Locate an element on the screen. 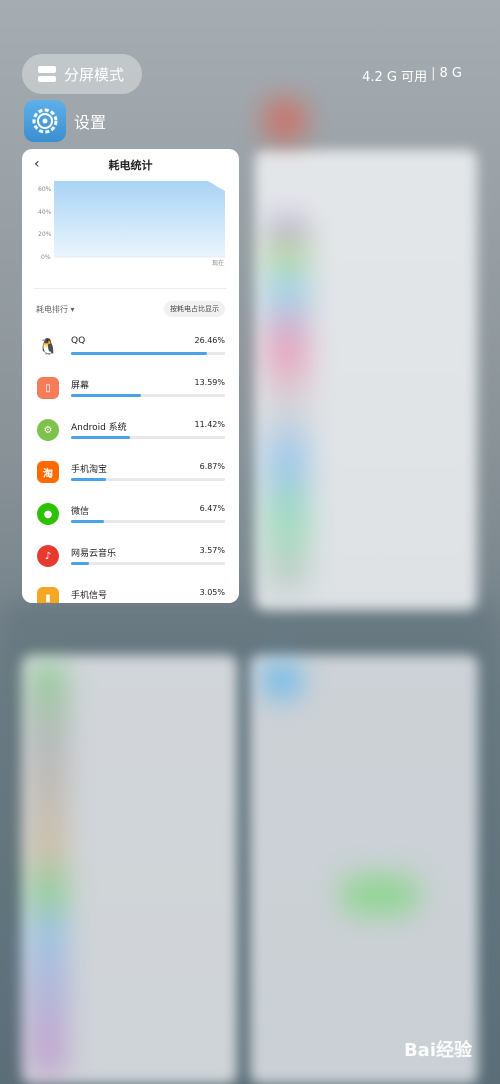 This screenshot has height=1084, width=500. usage-percent: 13.59% is located at coordinates (209, 382).